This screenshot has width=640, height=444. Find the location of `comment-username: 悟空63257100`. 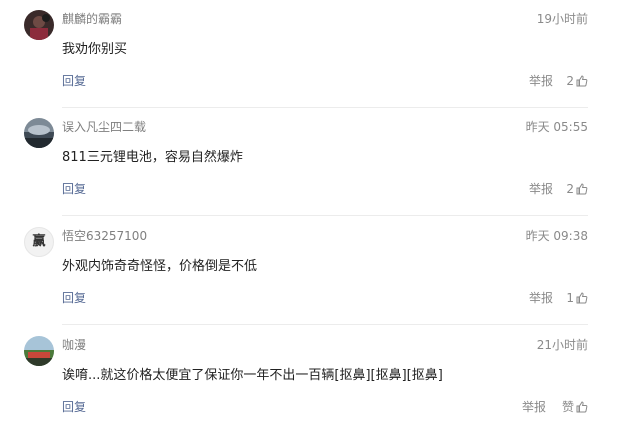

comment-username: 悟空63257100 is located at coordinates (104, 236).